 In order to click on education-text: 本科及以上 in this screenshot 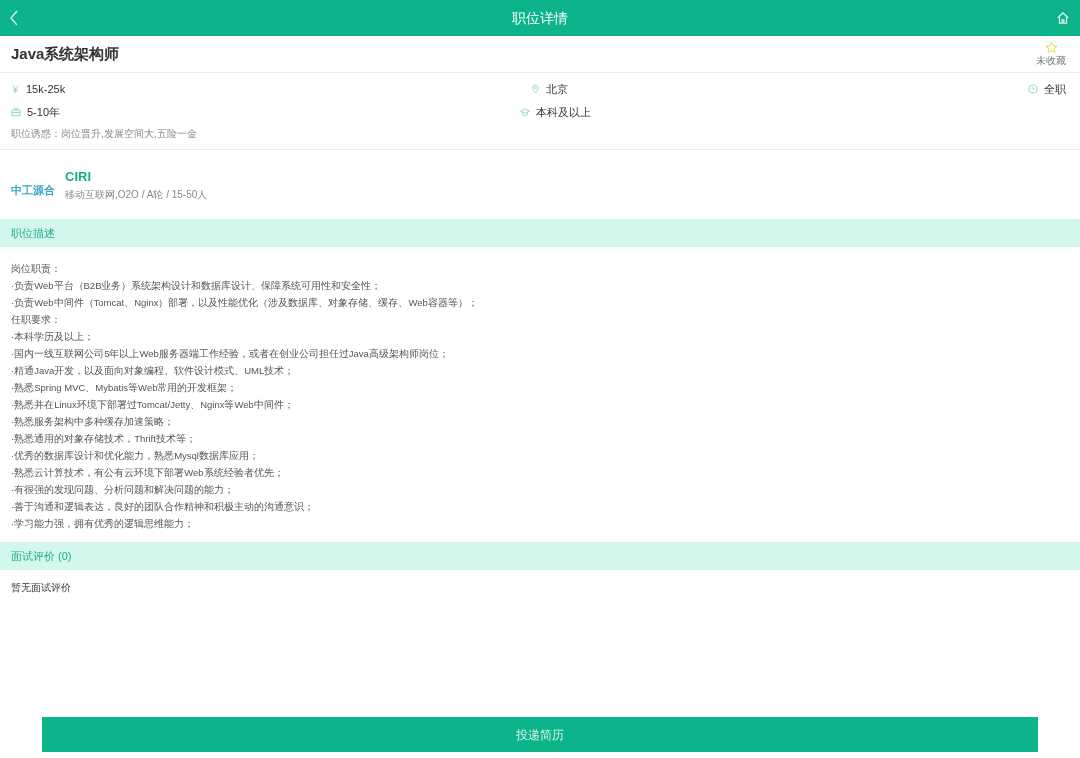, I will do `click(563, 112)`.